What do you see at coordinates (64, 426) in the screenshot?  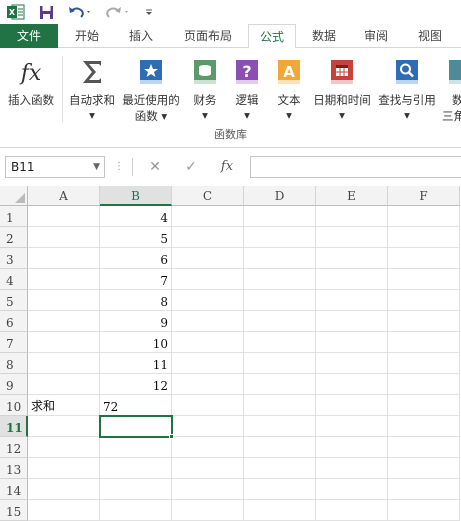 I see `cell-a11` at bounding box center [64, 426].